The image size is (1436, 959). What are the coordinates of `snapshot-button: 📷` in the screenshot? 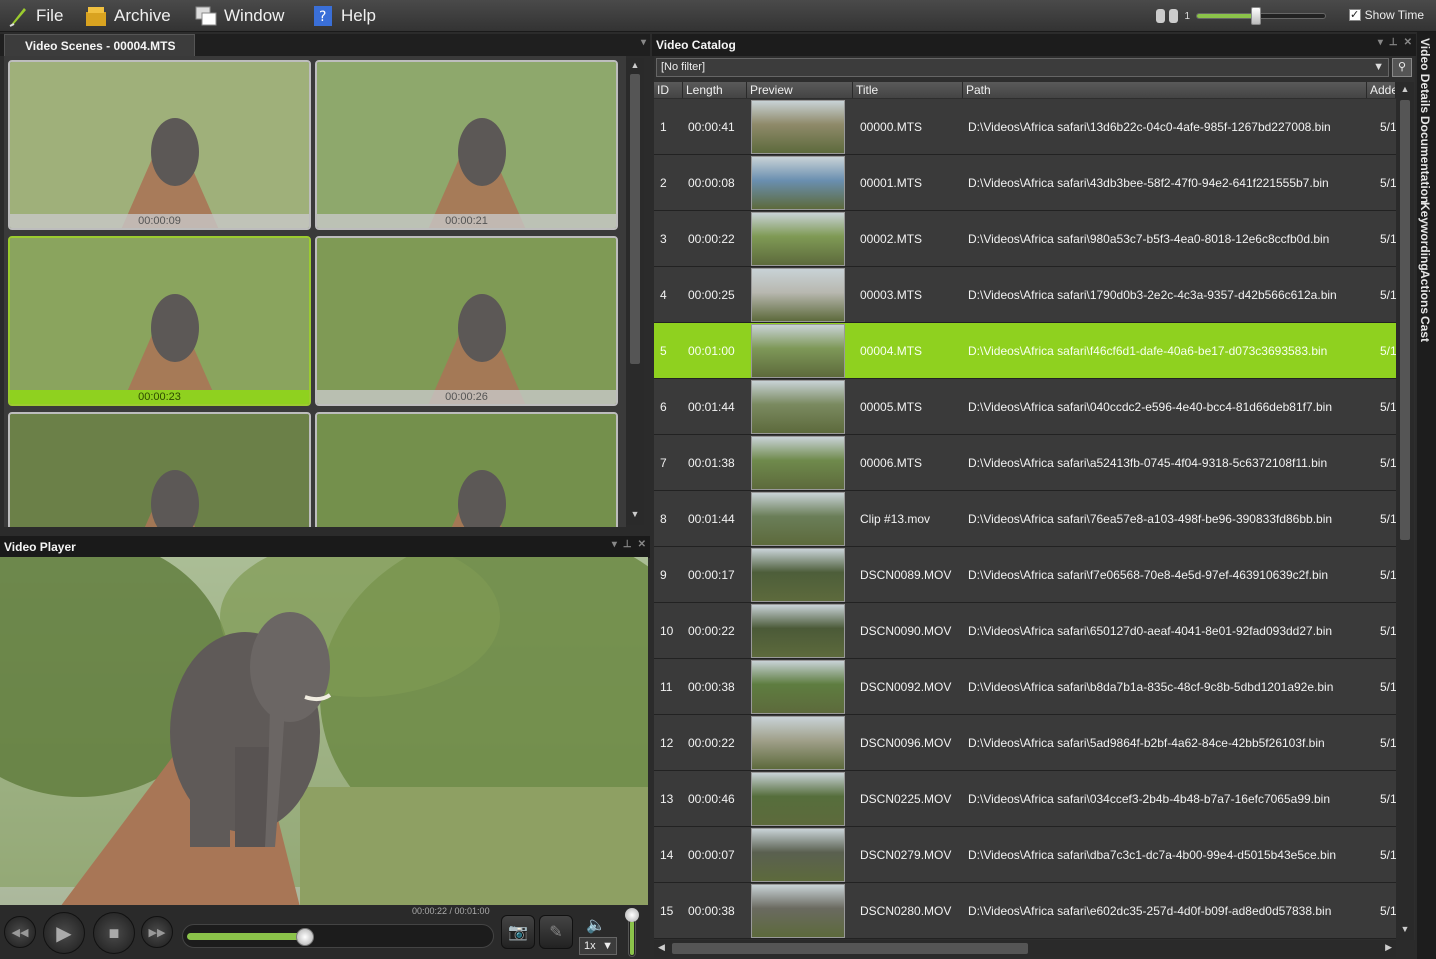 It's located at (518, 932).